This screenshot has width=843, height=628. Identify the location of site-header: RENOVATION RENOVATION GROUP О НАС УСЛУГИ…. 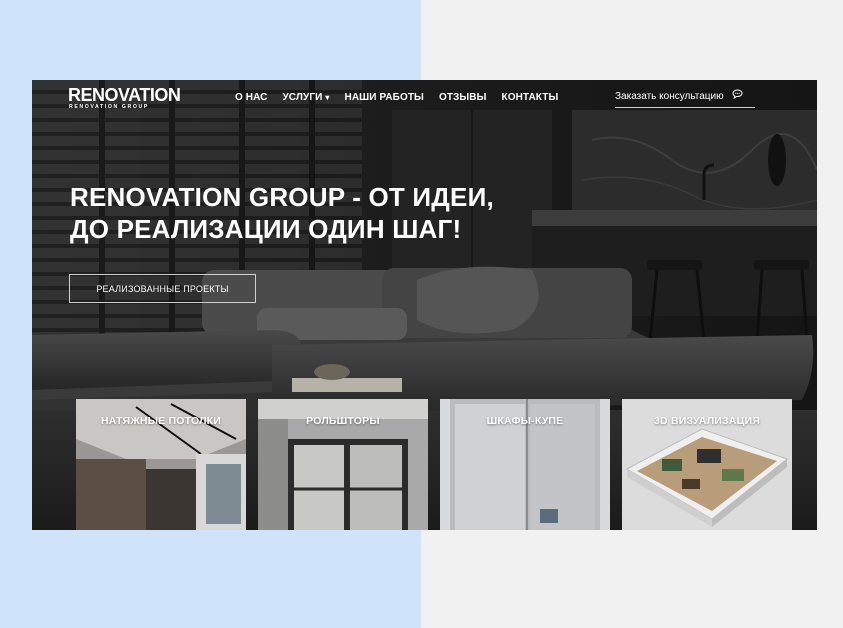
(424, 98).